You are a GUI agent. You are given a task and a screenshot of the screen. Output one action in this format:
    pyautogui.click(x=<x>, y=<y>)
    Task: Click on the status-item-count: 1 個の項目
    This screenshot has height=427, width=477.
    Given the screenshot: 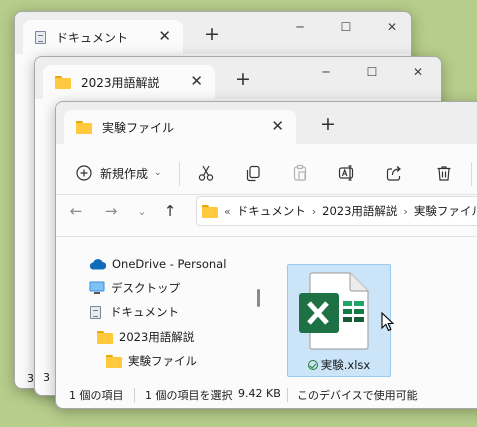 What is the action you would take?
    pyautogui.click(x=96, y=395)
    